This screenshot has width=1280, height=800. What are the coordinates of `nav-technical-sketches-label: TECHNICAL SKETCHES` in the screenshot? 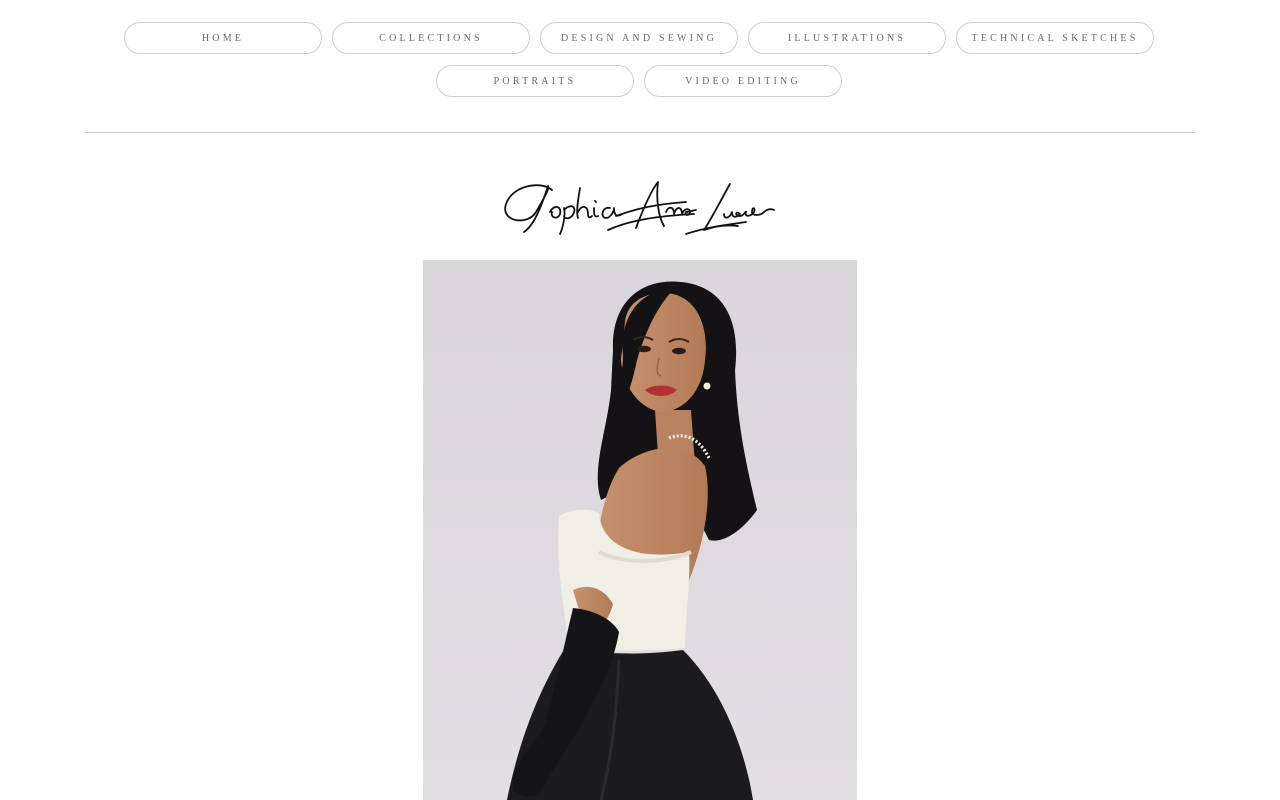 It's located at (1055, 38).